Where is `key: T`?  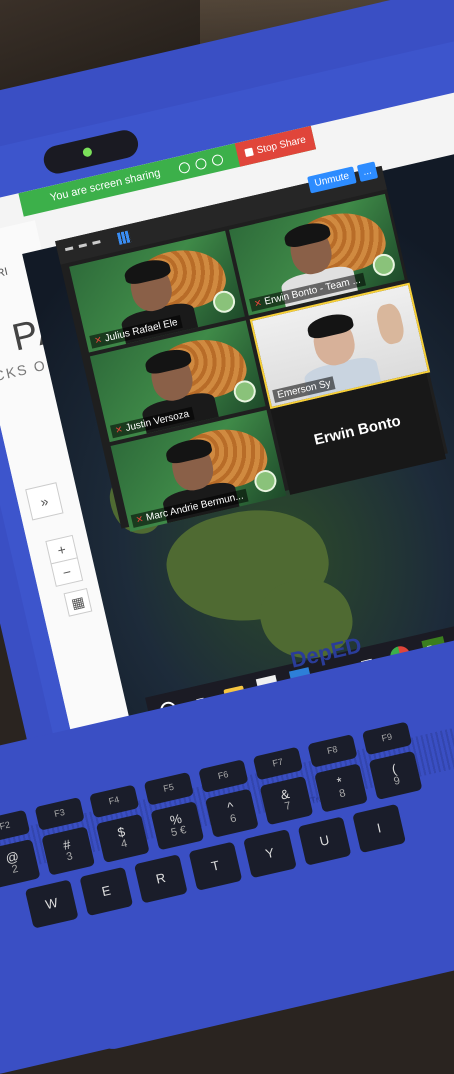
key: T is located at coordinates (215, 866).